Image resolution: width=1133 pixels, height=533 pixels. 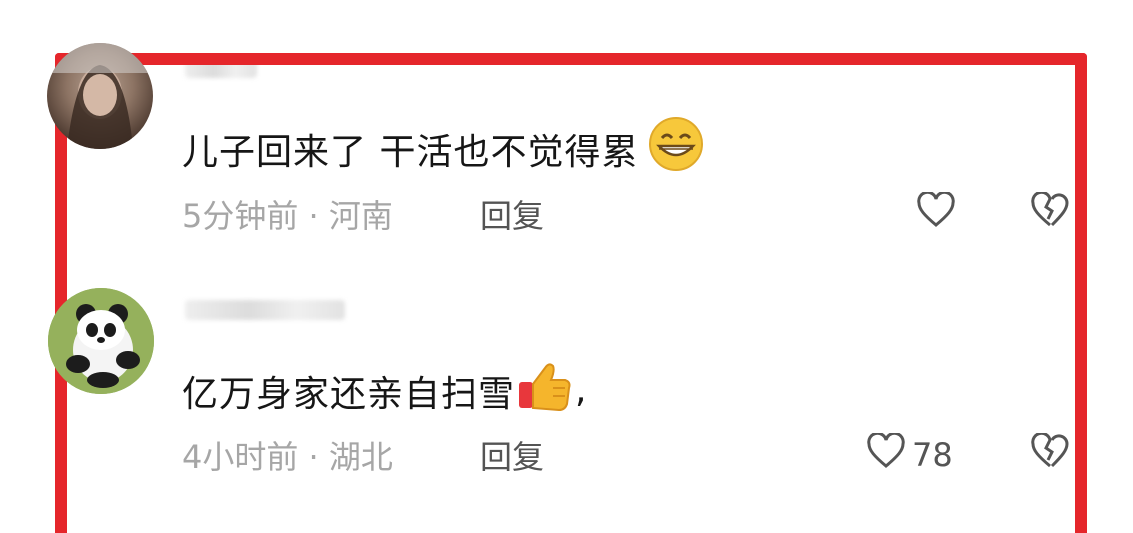 I want to click on location: 湖北, so click(x=360, y=457).